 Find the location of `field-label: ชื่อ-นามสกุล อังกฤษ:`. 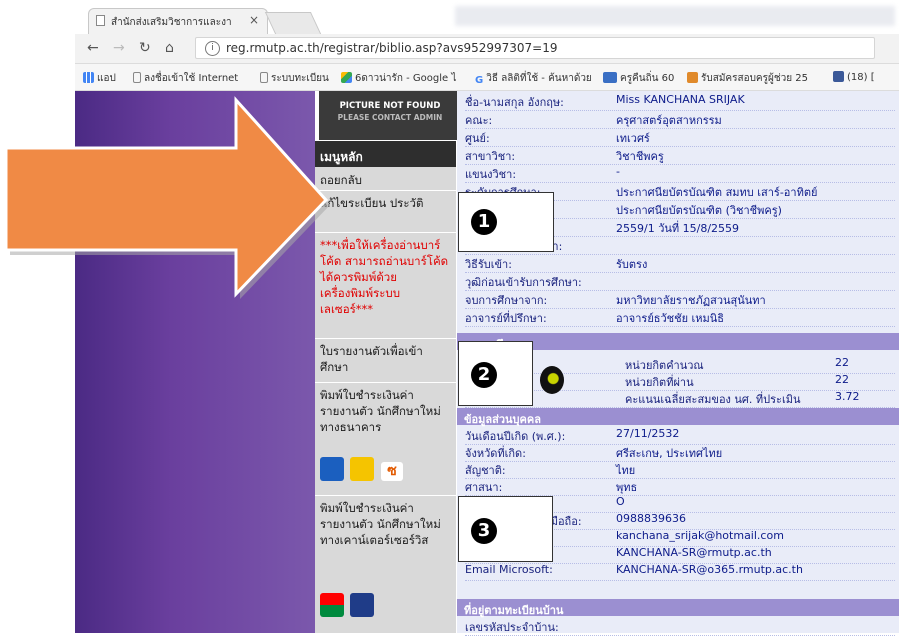

field-label: ชื่อ-นามสกุล อังกฤษ: is located at coordinates (514, 102).